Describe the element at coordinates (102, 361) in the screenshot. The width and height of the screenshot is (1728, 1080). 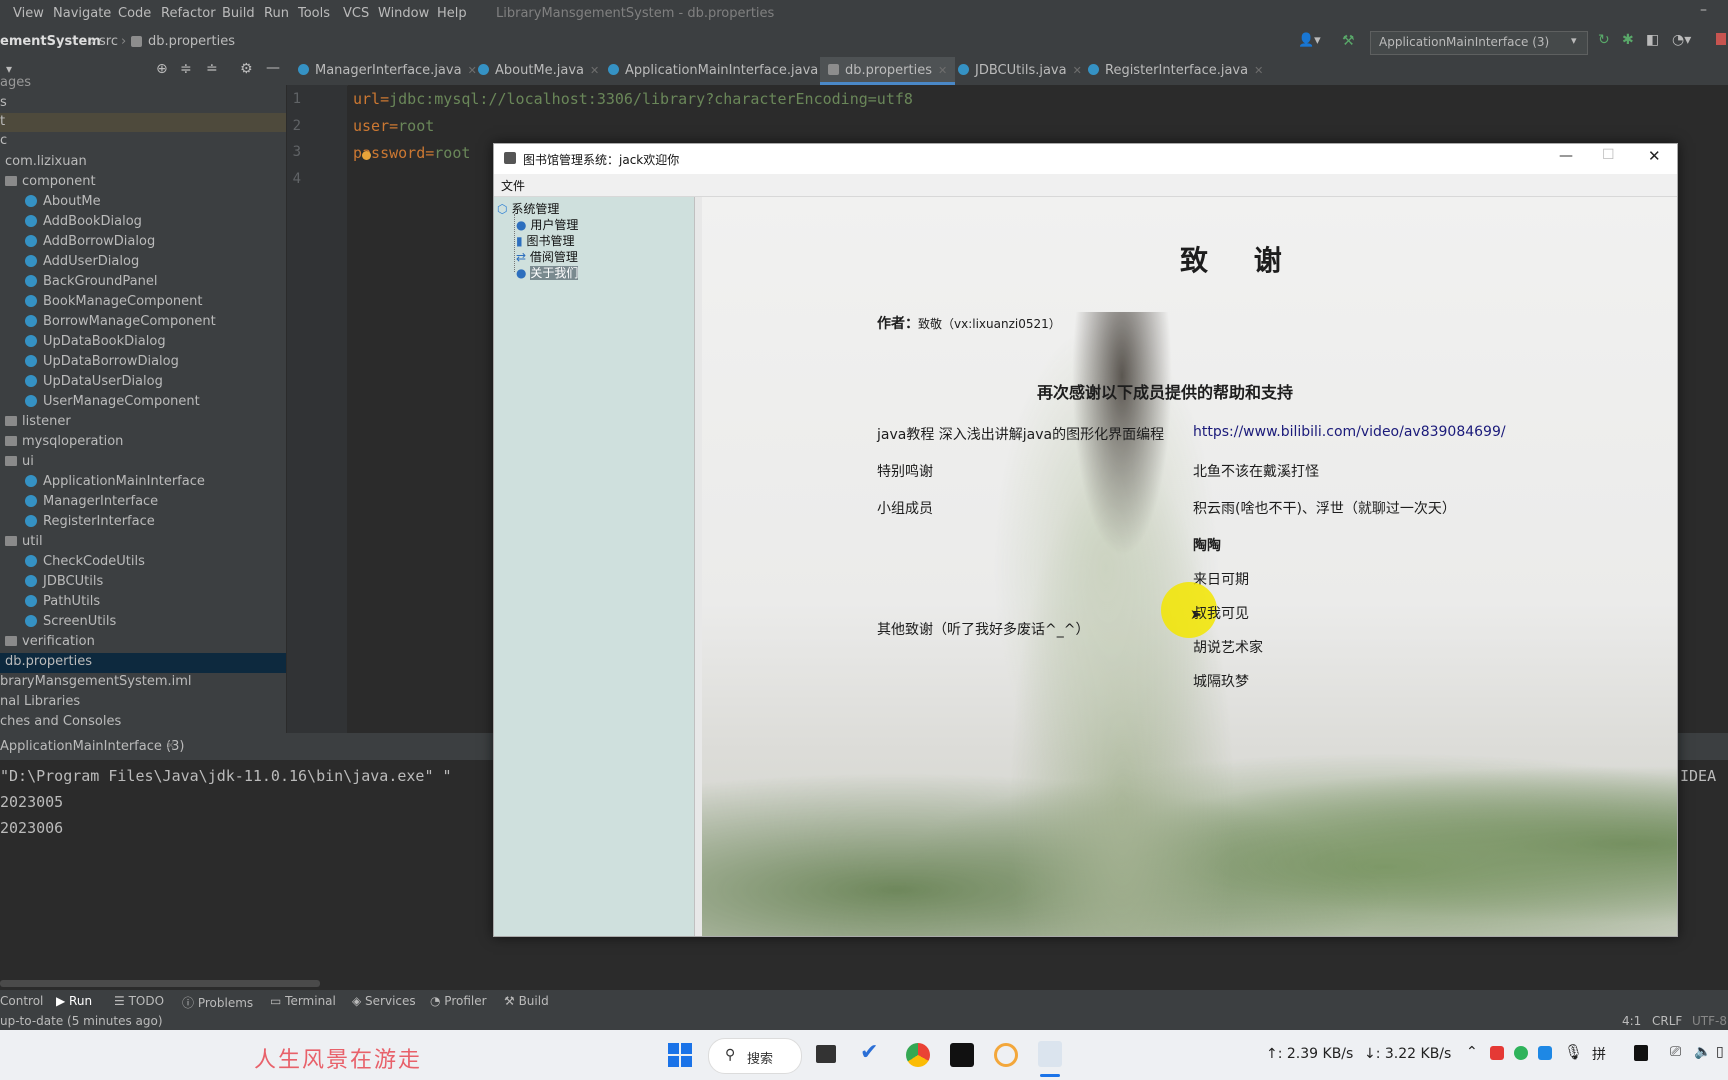
I see `tree-class-item: UpDataBorrowDialog` at that location.